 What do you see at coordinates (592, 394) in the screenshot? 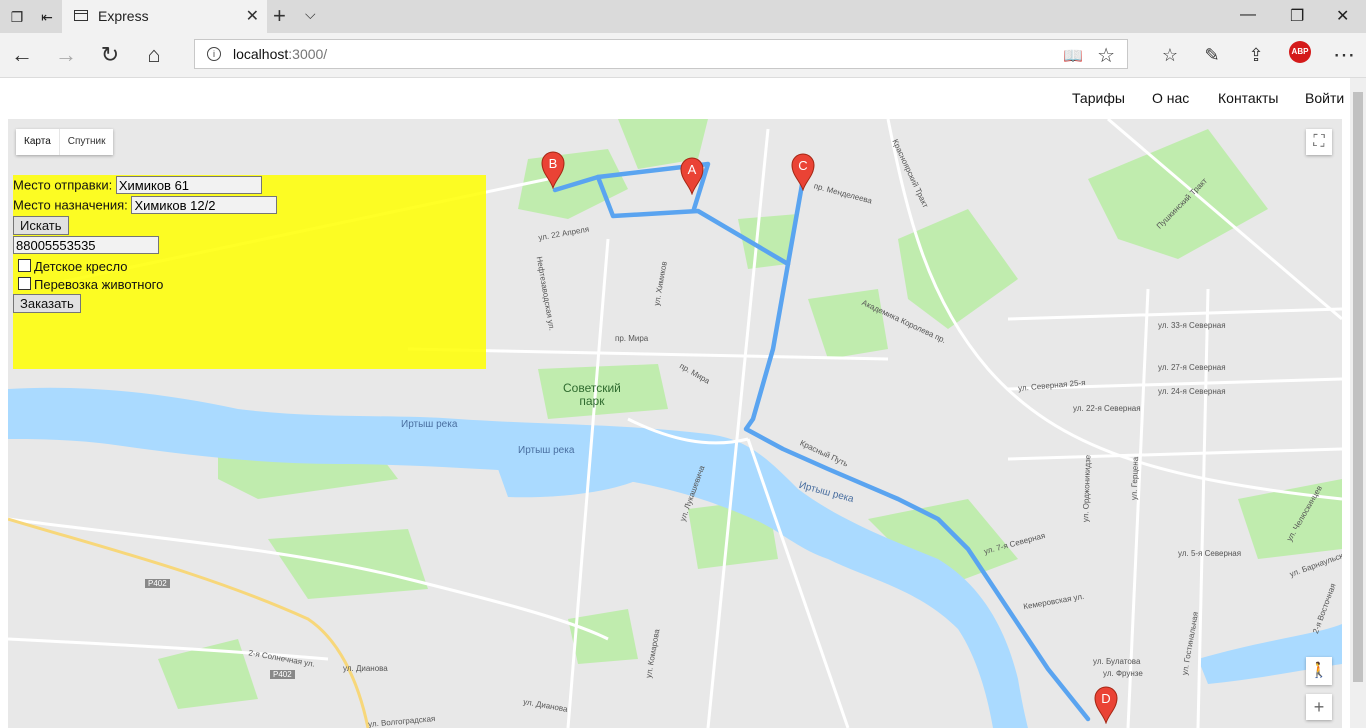
I see `park-label: Советский парк` at bounding box center [592, 394].